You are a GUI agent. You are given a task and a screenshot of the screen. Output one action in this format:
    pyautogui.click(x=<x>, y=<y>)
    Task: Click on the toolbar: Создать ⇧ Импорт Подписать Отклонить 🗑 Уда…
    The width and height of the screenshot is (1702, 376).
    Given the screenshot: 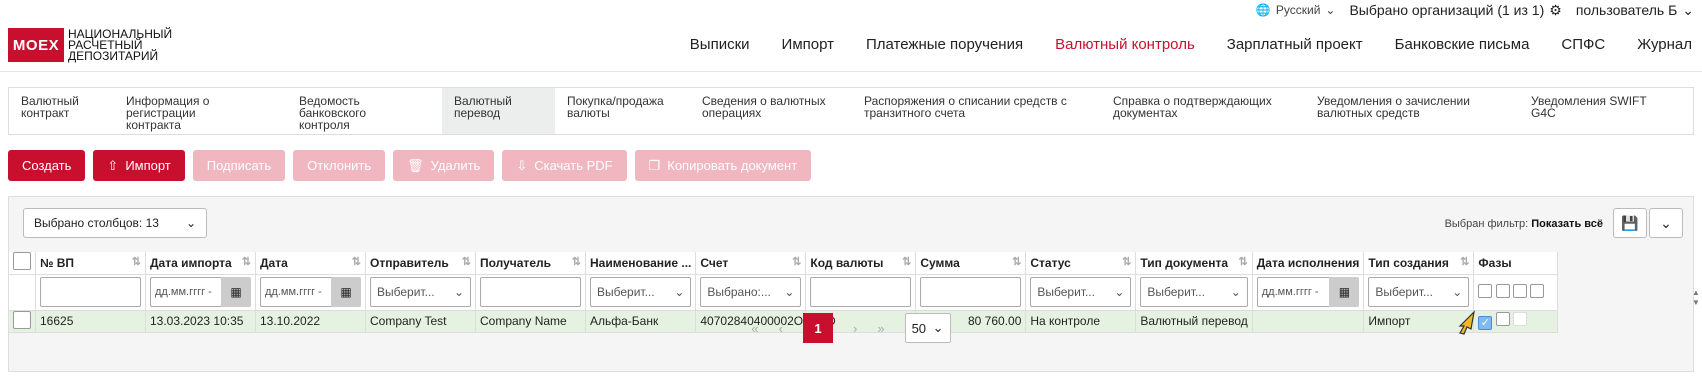 What is the action you would take?
    pyautogui.click(x=410, y=165)
    